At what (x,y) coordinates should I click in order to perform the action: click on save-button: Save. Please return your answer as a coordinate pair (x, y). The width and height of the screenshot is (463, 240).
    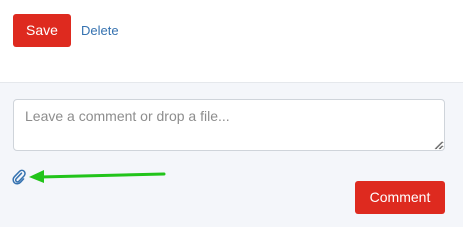
    Looking at the image, I should click on (42, 30).